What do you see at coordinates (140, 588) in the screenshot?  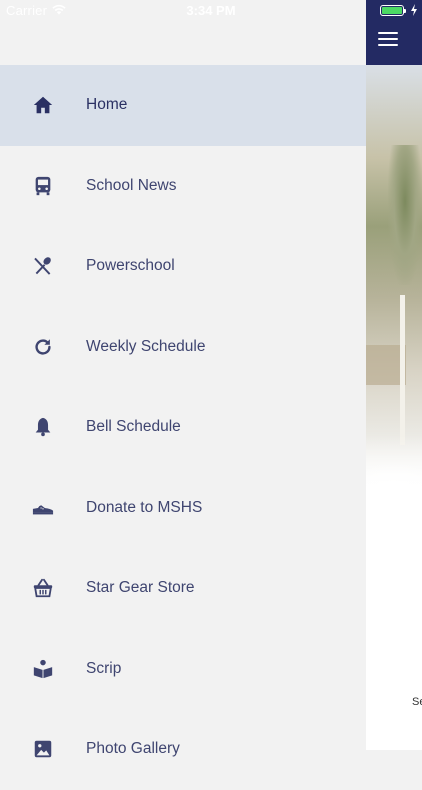 I see `menu-item-label: Star Gear Store` at bounding box center [140, 588].